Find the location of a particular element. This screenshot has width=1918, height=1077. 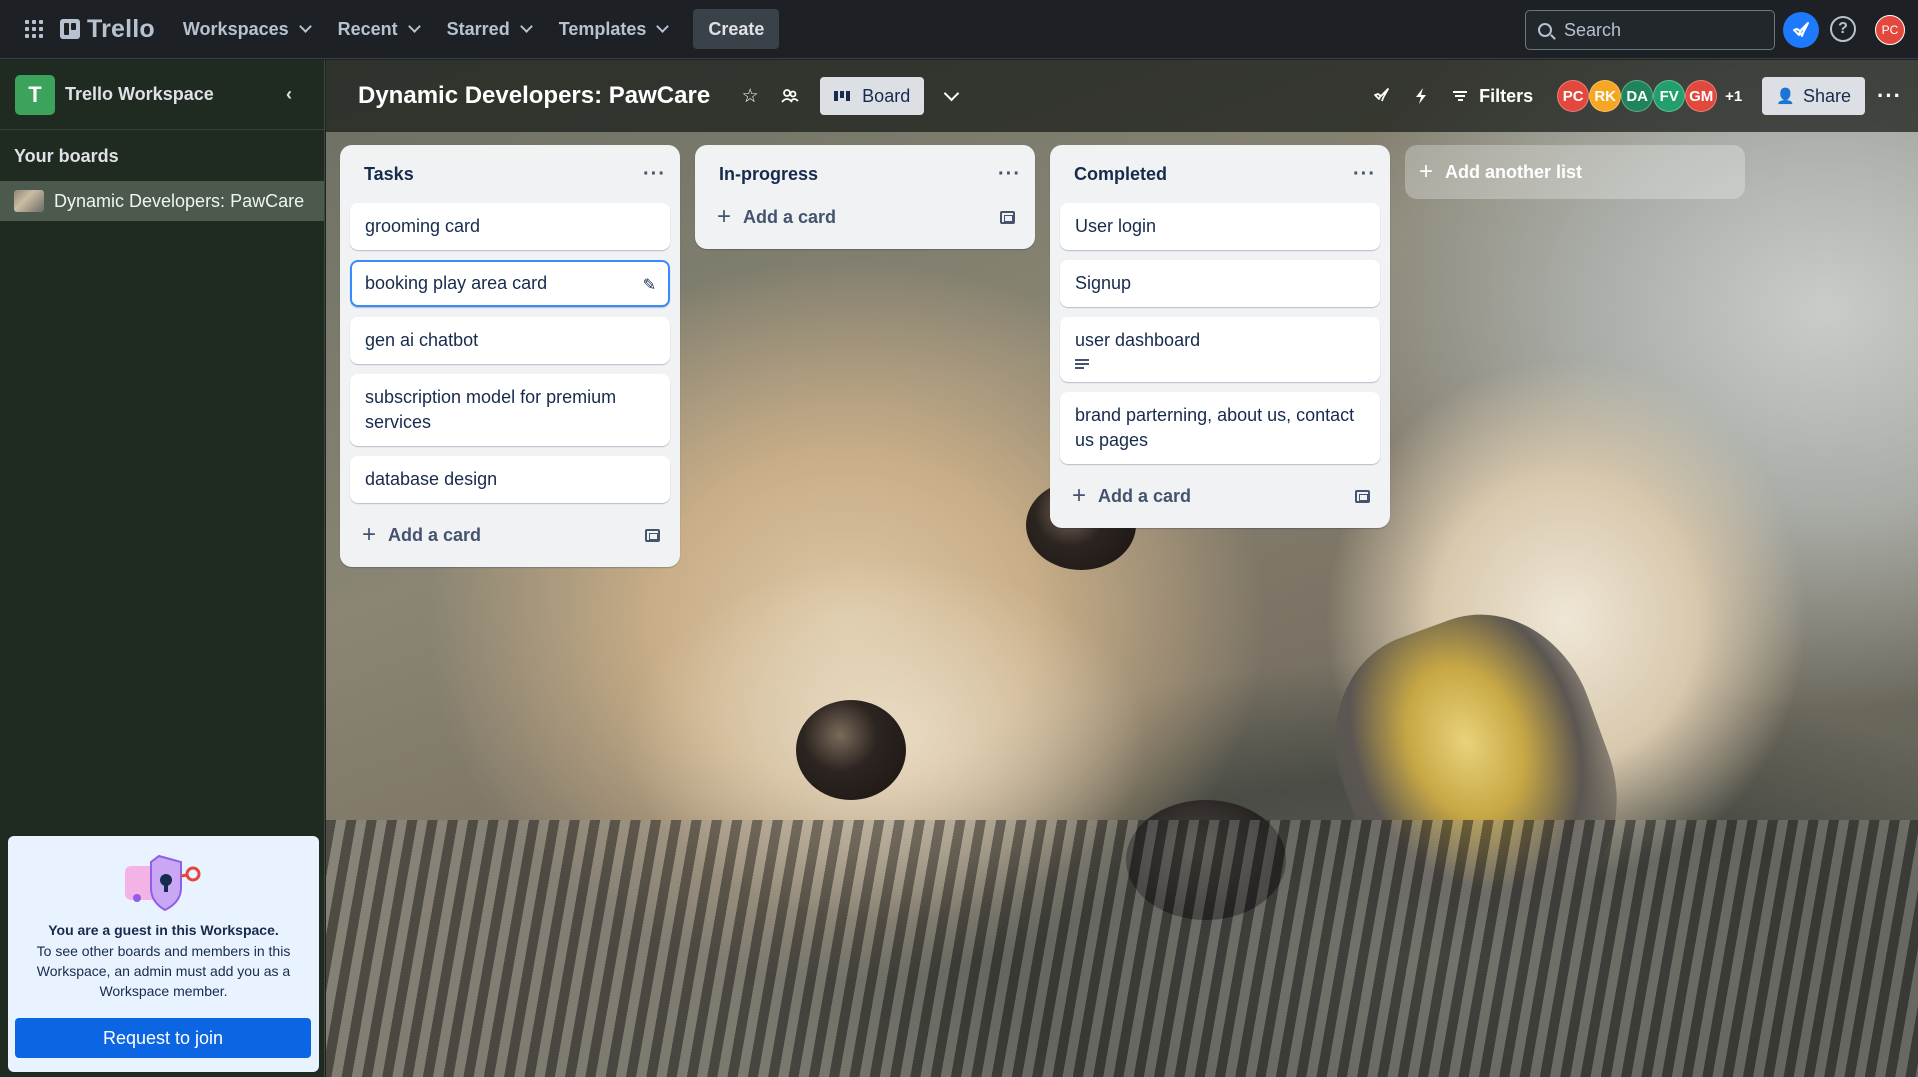

add-person-icon: 👤 is located at coordinates (1785, 96).